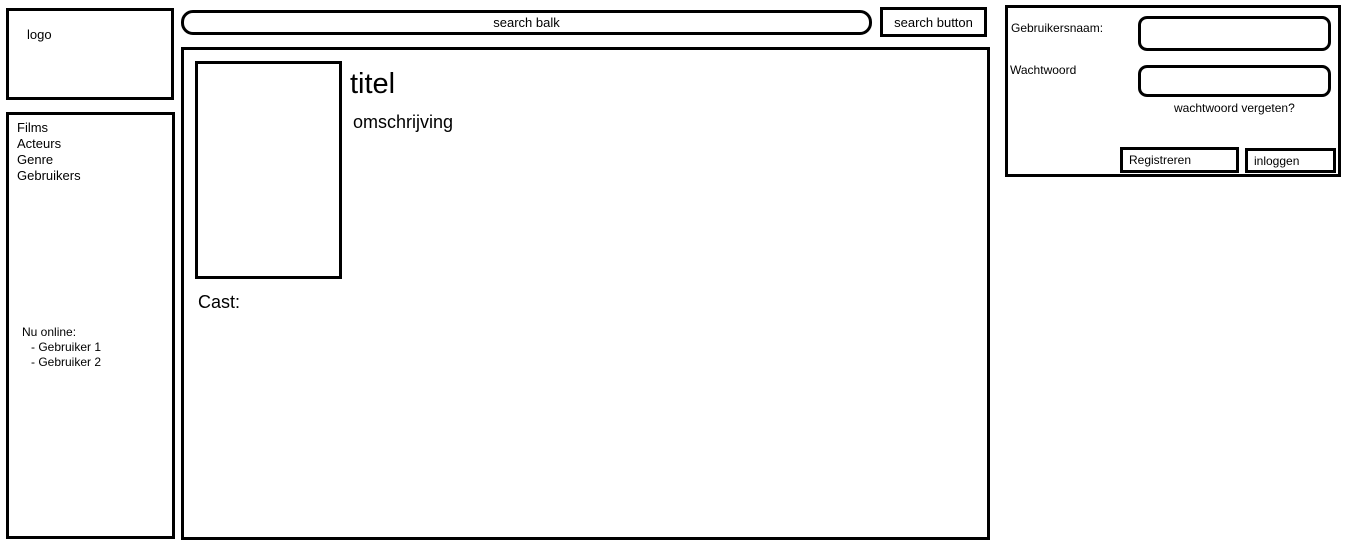 The width and height of the screenshot is (1349, 553). I want to click on online-user: - Gebruiker 1, so click(61, 347).